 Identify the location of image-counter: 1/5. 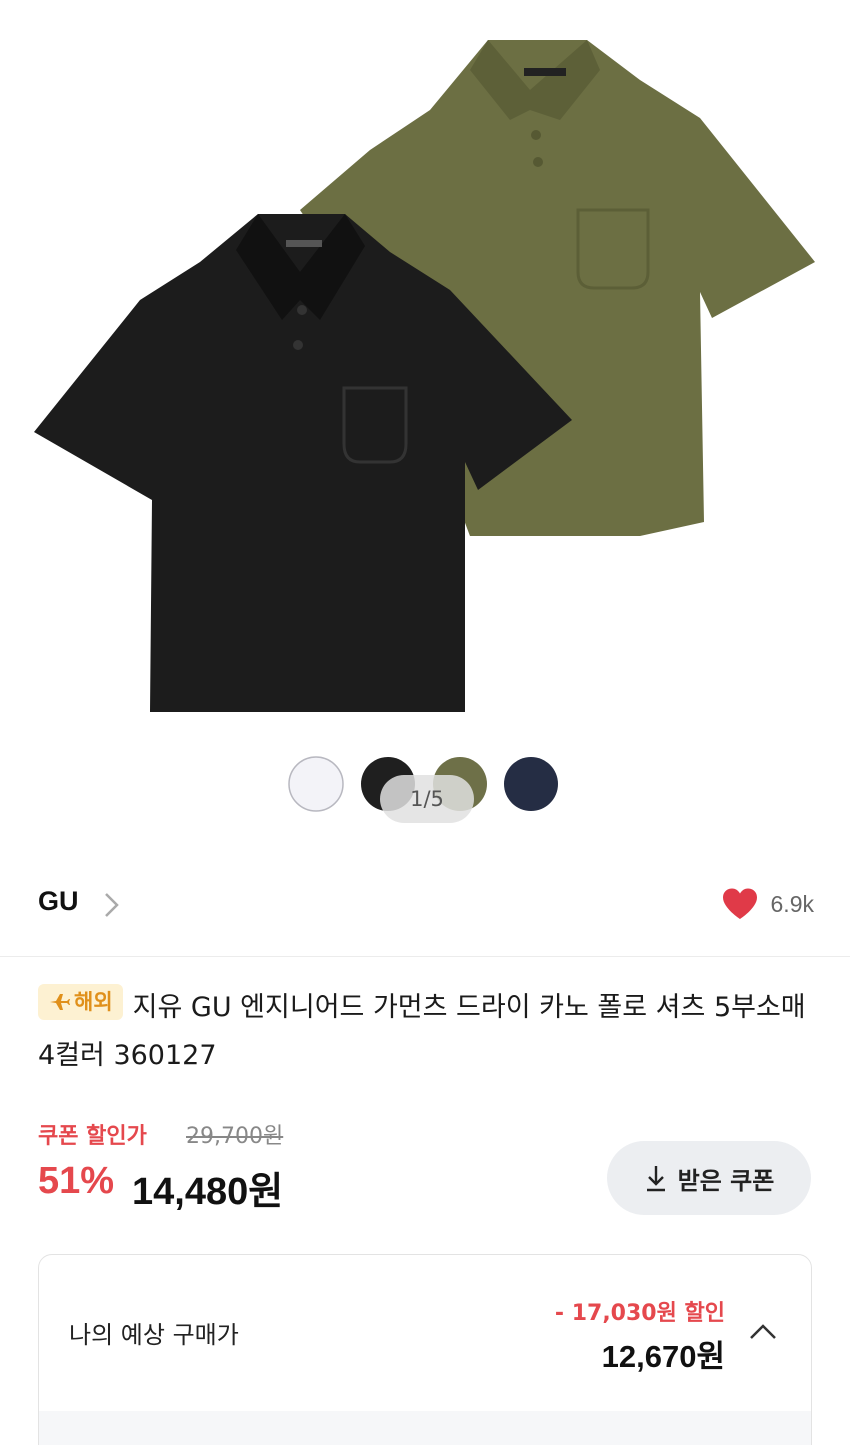
(427, 799).